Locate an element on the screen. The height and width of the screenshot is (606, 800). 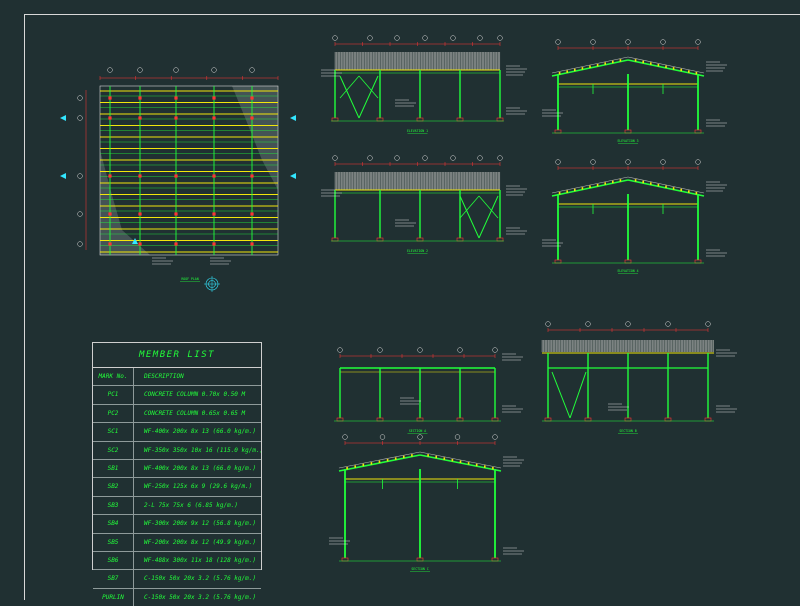
member-list-title: MEMBER LIST is located at coordinates (177, 355).